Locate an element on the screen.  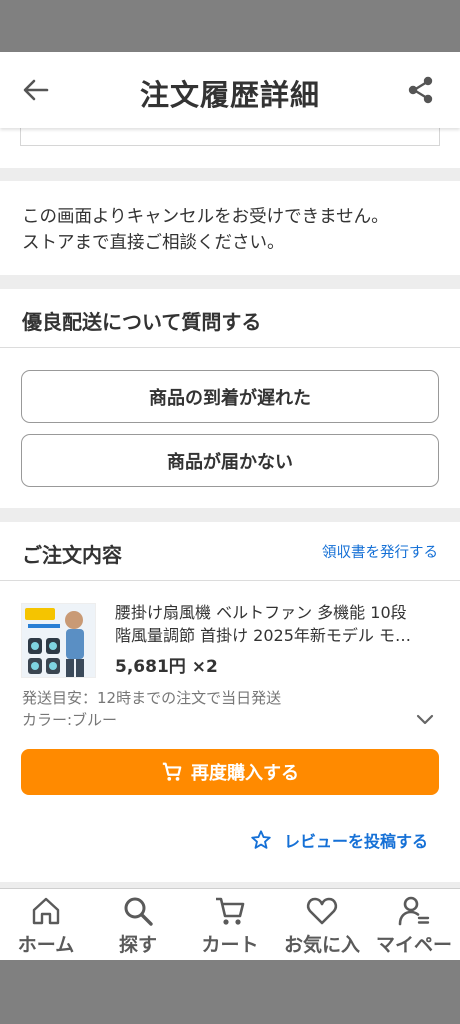
quantity-value: ×2 is located at coordinates (204, 667).